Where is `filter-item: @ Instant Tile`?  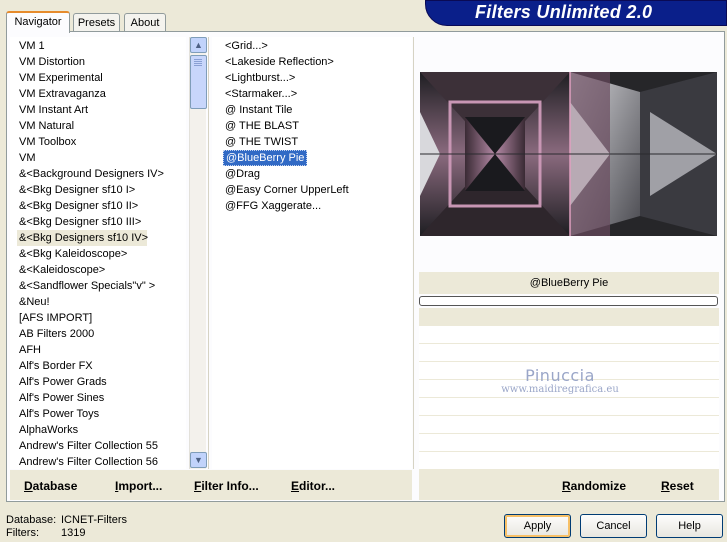
filter-item: @ Instant Tile is located at coordinates (258, 110).